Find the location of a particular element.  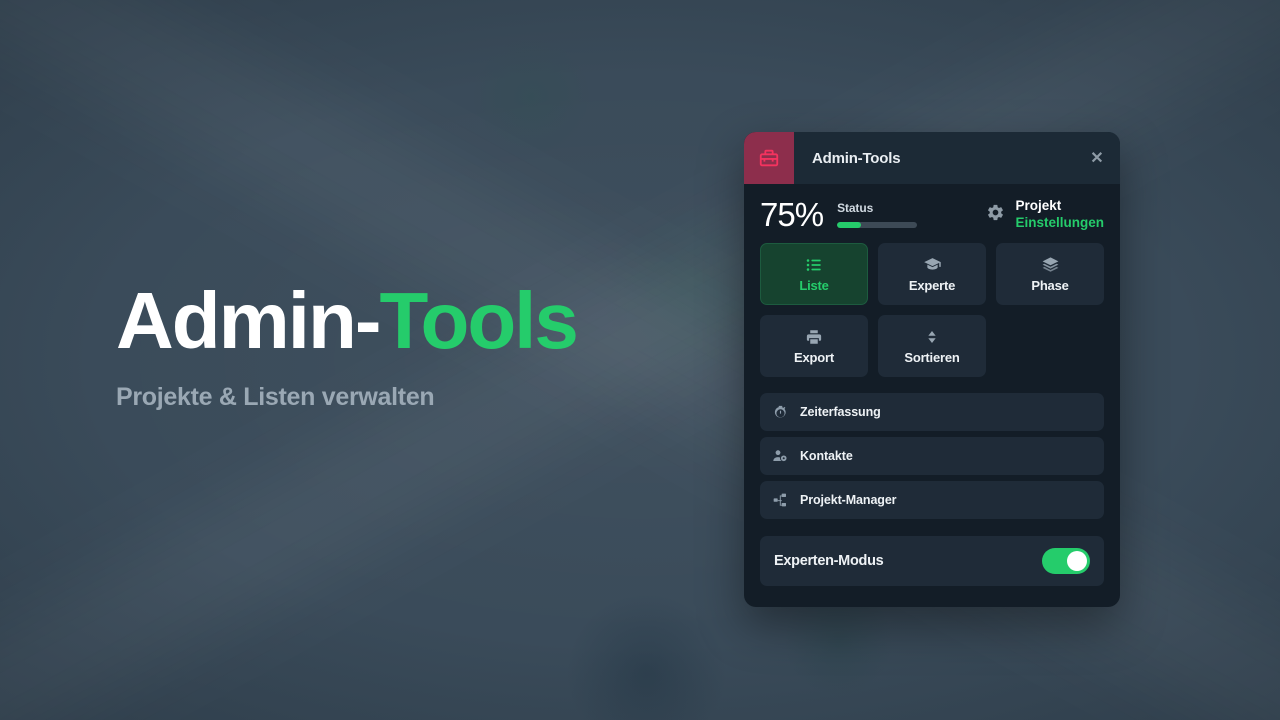

experten-modus-toggle is located at coordinates (1066, 561).